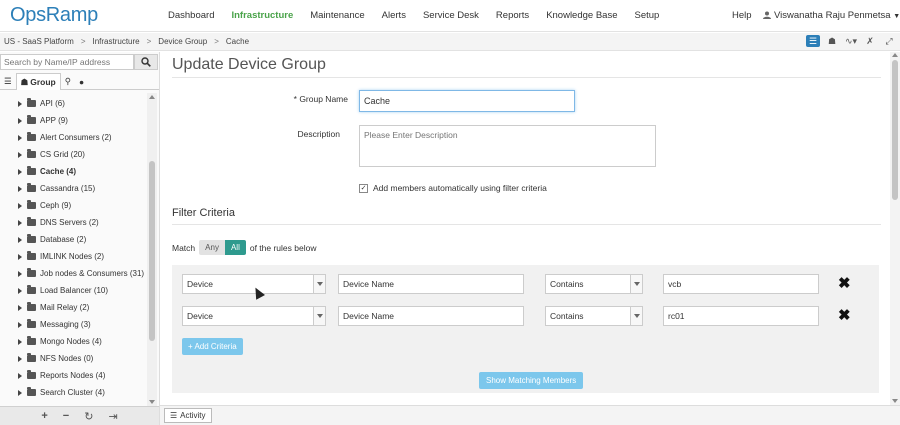 The image size is (900, 425). I want to click on tree-item: Ceph (9), so click(44, 205).